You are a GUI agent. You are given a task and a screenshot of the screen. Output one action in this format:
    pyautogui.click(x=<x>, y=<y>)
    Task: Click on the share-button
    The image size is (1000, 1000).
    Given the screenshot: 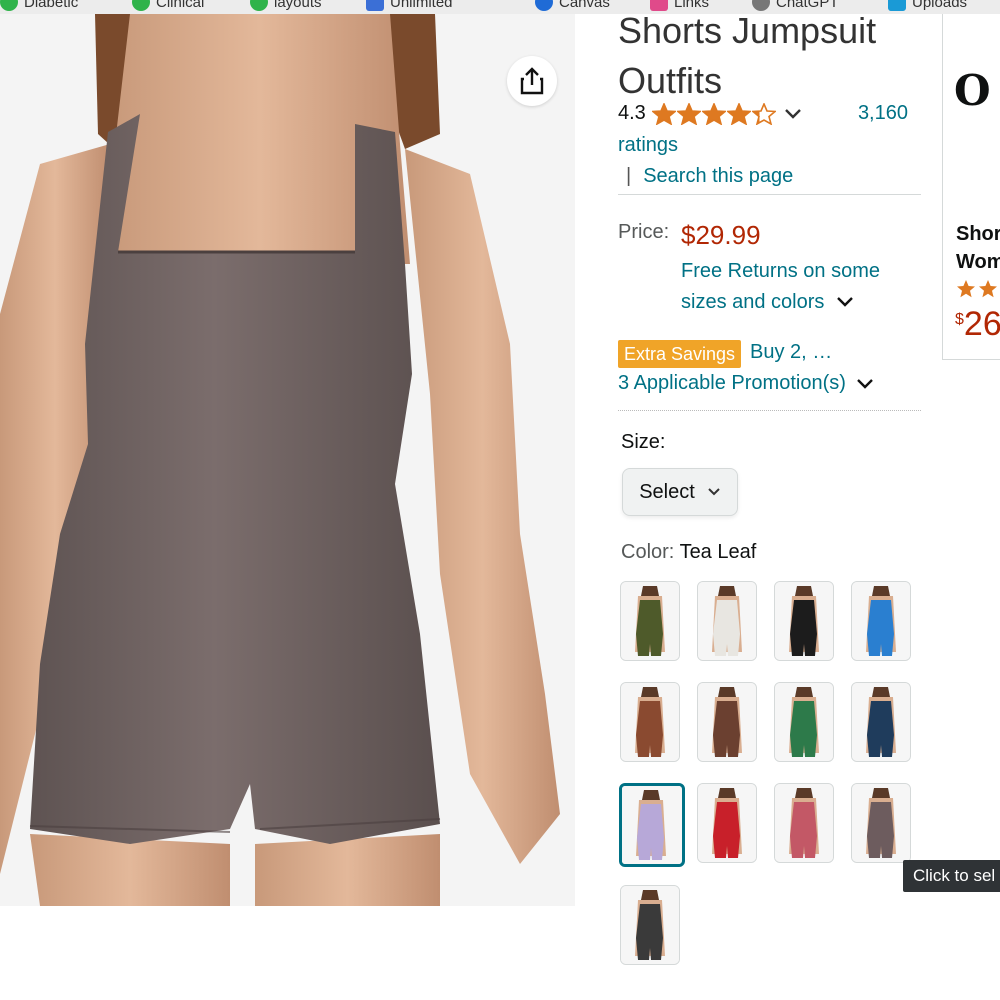 What is the action you would take?
    pyautogui.click(x=532, y=81)
    